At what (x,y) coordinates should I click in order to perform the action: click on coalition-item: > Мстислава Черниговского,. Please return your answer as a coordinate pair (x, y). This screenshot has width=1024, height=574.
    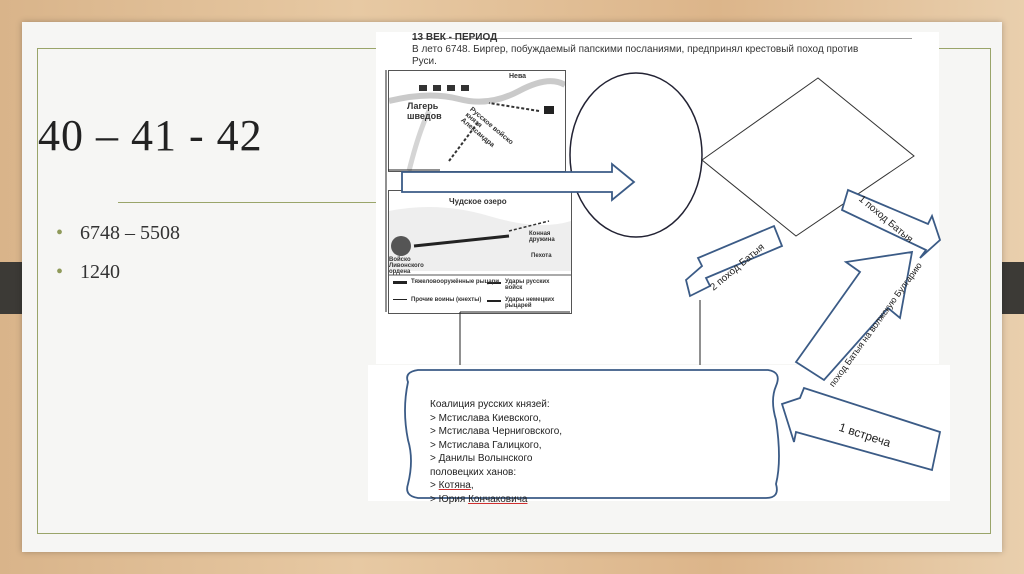
    Looking at the image, I should click on (496, 431).